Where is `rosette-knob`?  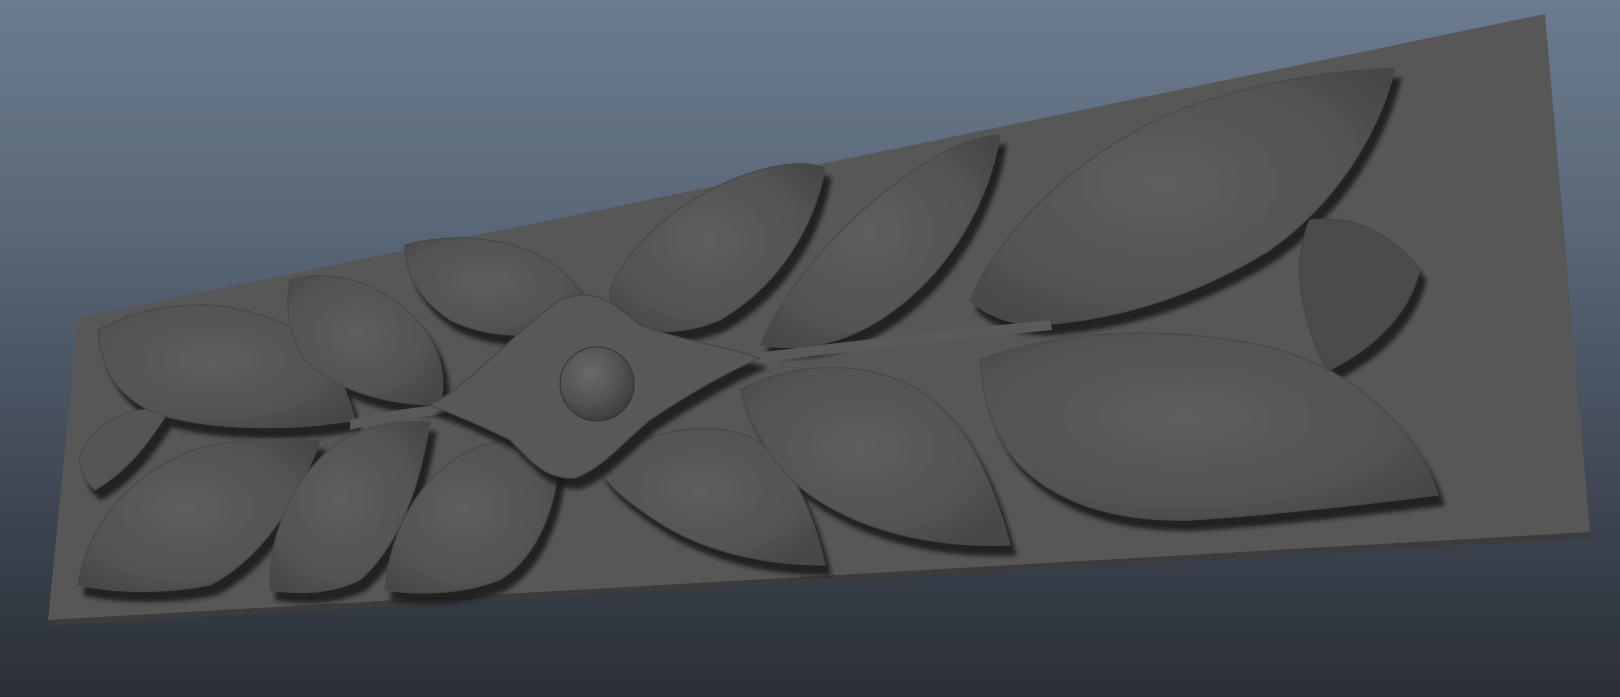 rosette-knob is located at coordinates (597, 384).